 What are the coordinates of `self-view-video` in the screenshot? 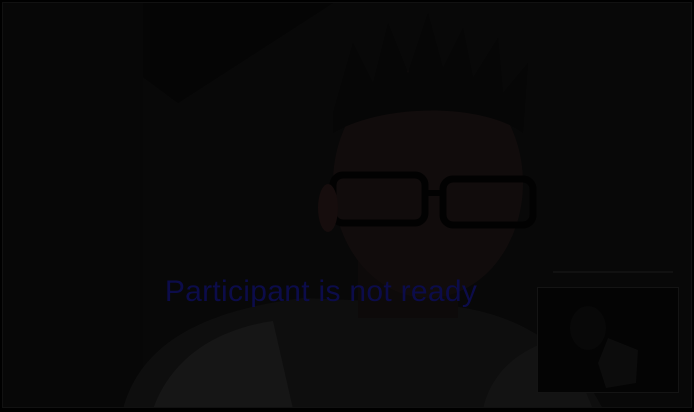 It's located at (608, 340).